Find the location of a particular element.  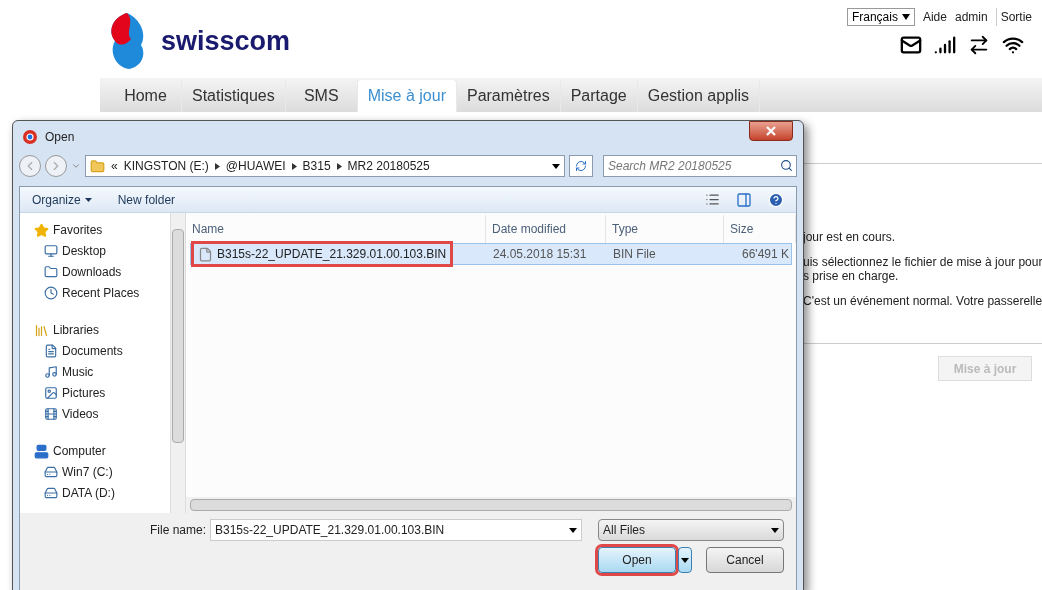

refresh-button is located at coordinates (581, 166).